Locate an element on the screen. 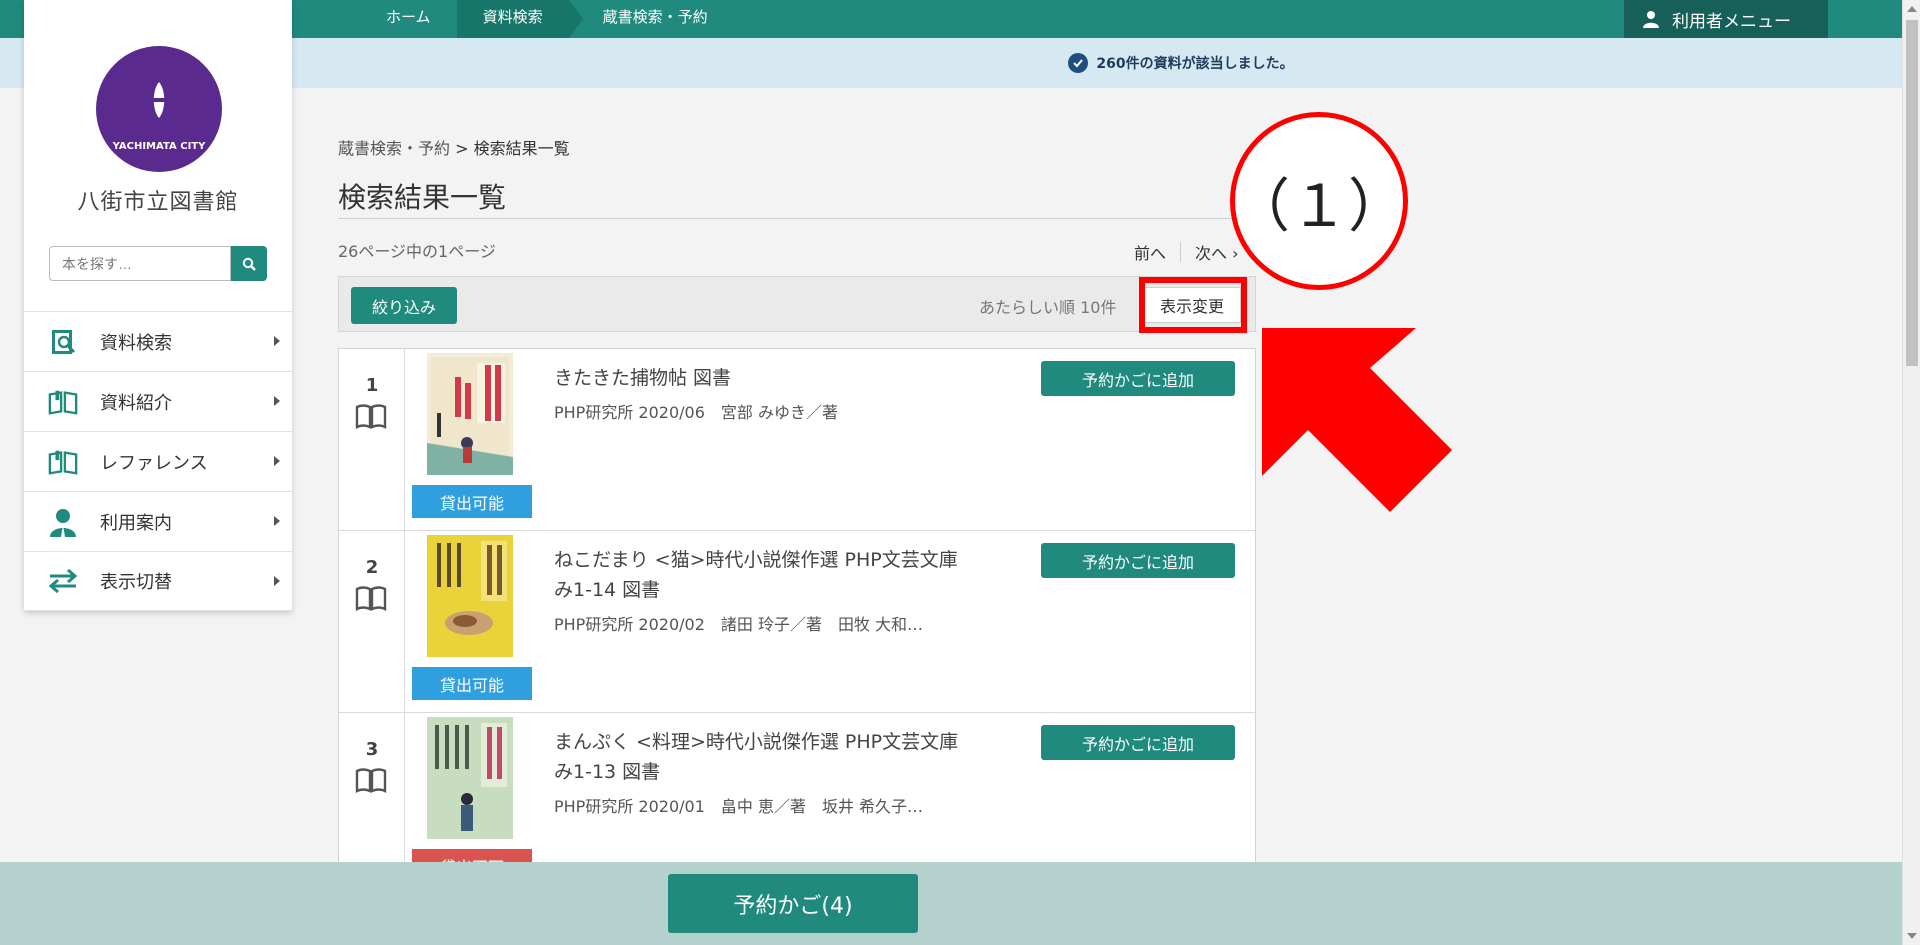 The image size is (1920, 945). breadcrumb: 蔵書検索・予約 > 検索結果一覧 is located at coordinates (454, 147).